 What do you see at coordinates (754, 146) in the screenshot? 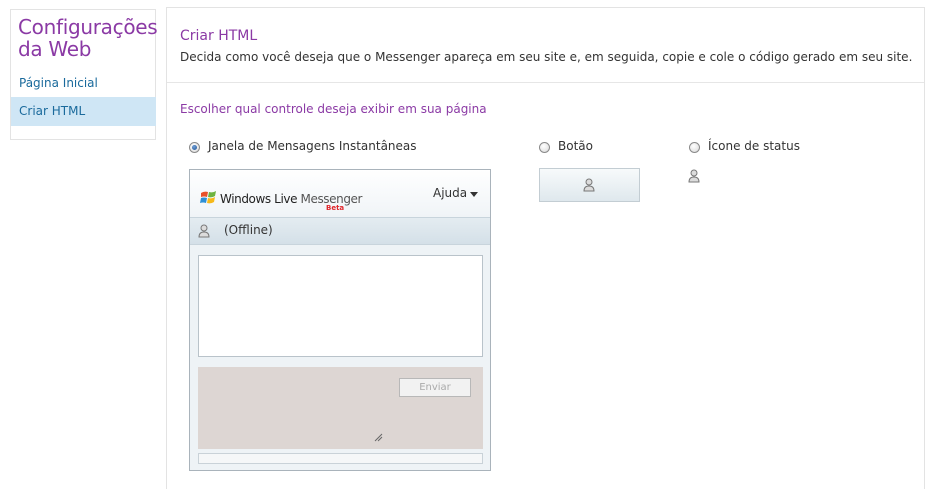
I see `option-status-icon-label: Ícone de status` at bounding box center [754, 146].